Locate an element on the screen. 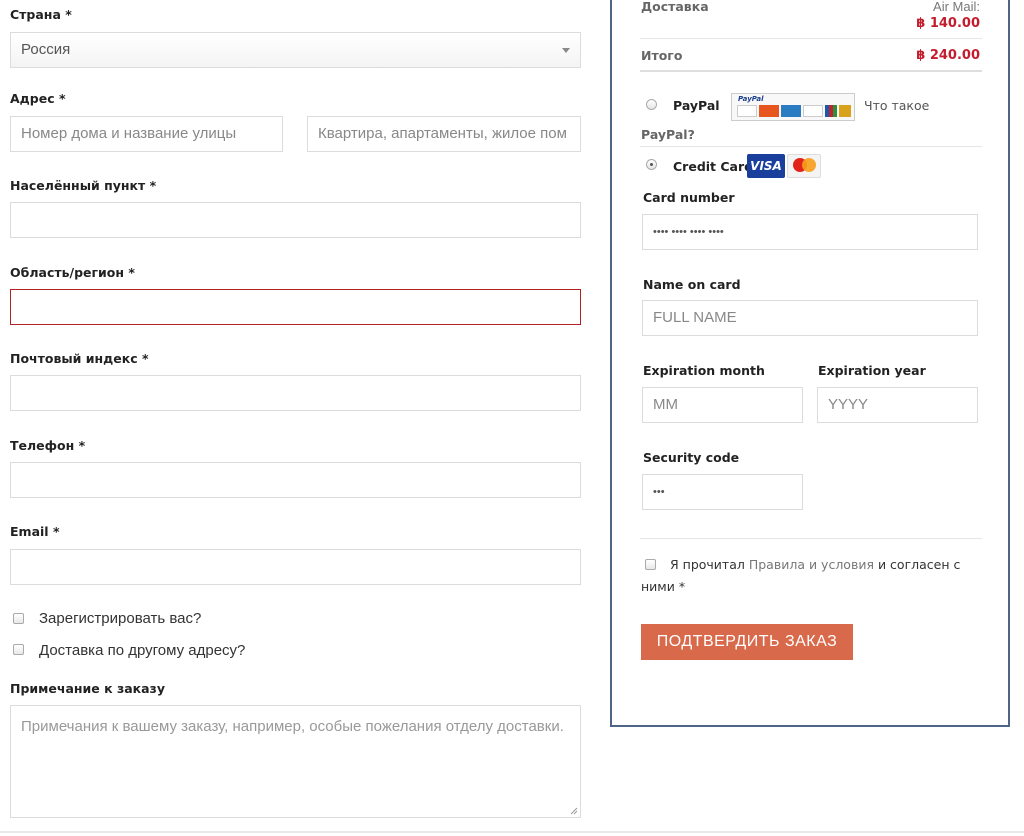 Image resolution: width=1024 pixels, height=836 pixels. region-input is located at coordinates (295, 307).